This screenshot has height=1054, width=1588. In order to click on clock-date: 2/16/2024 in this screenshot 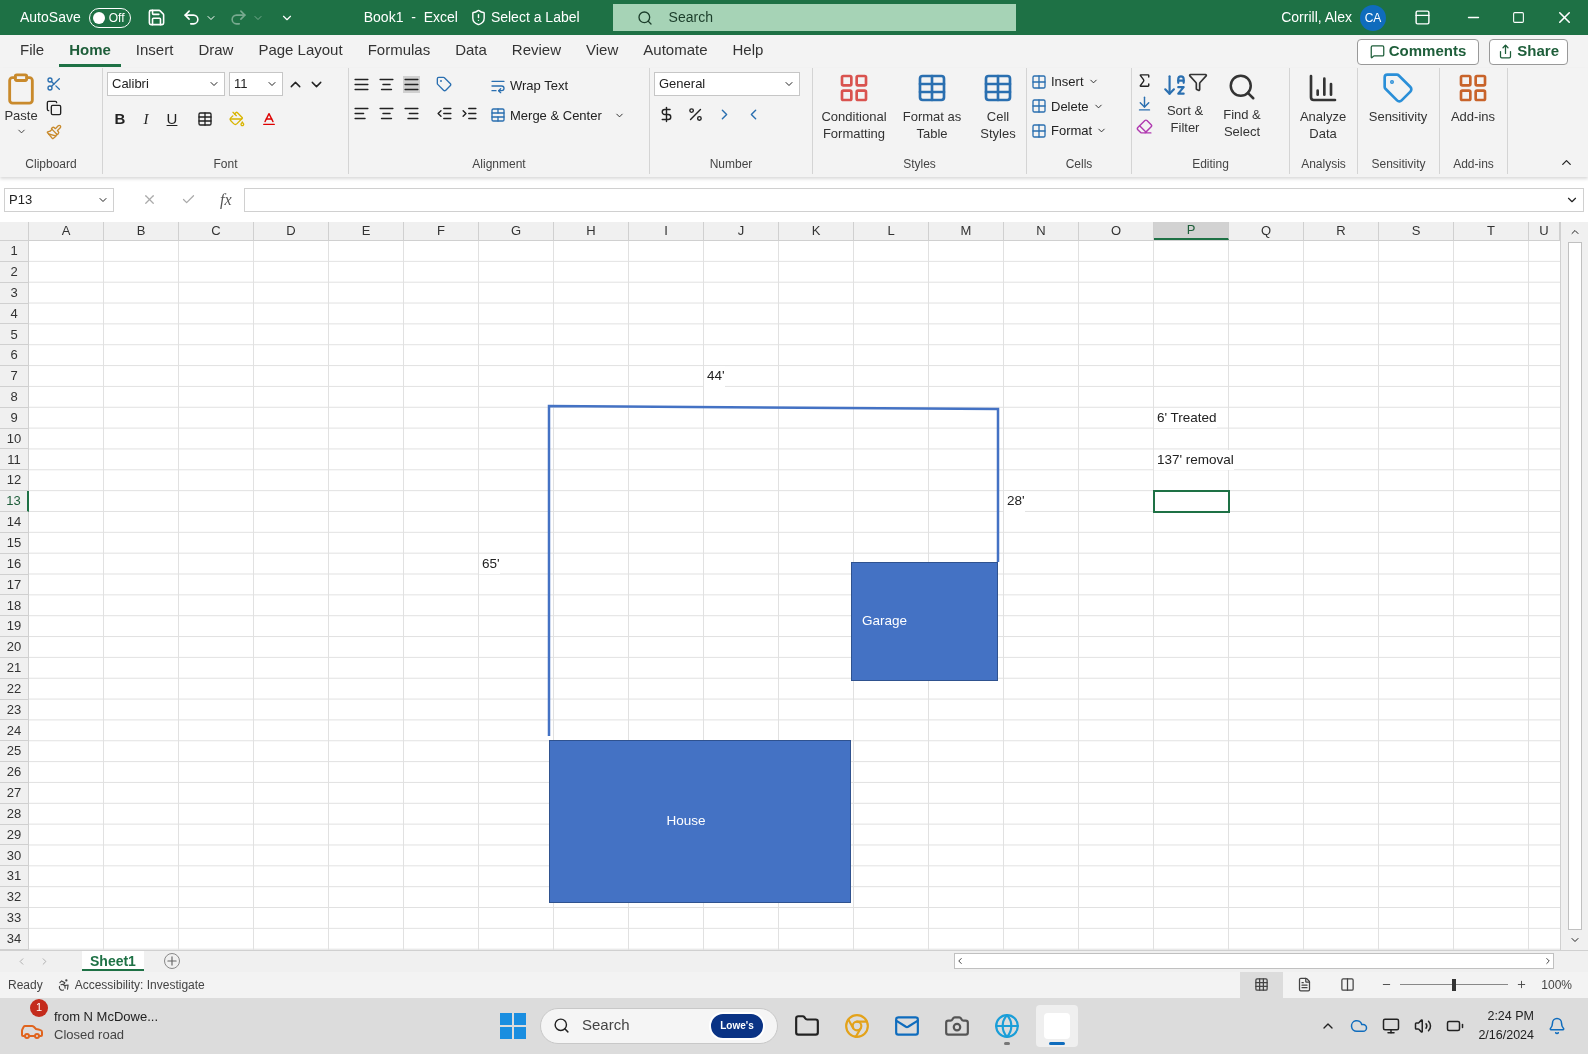, I will do `click(1506, 1035)`.